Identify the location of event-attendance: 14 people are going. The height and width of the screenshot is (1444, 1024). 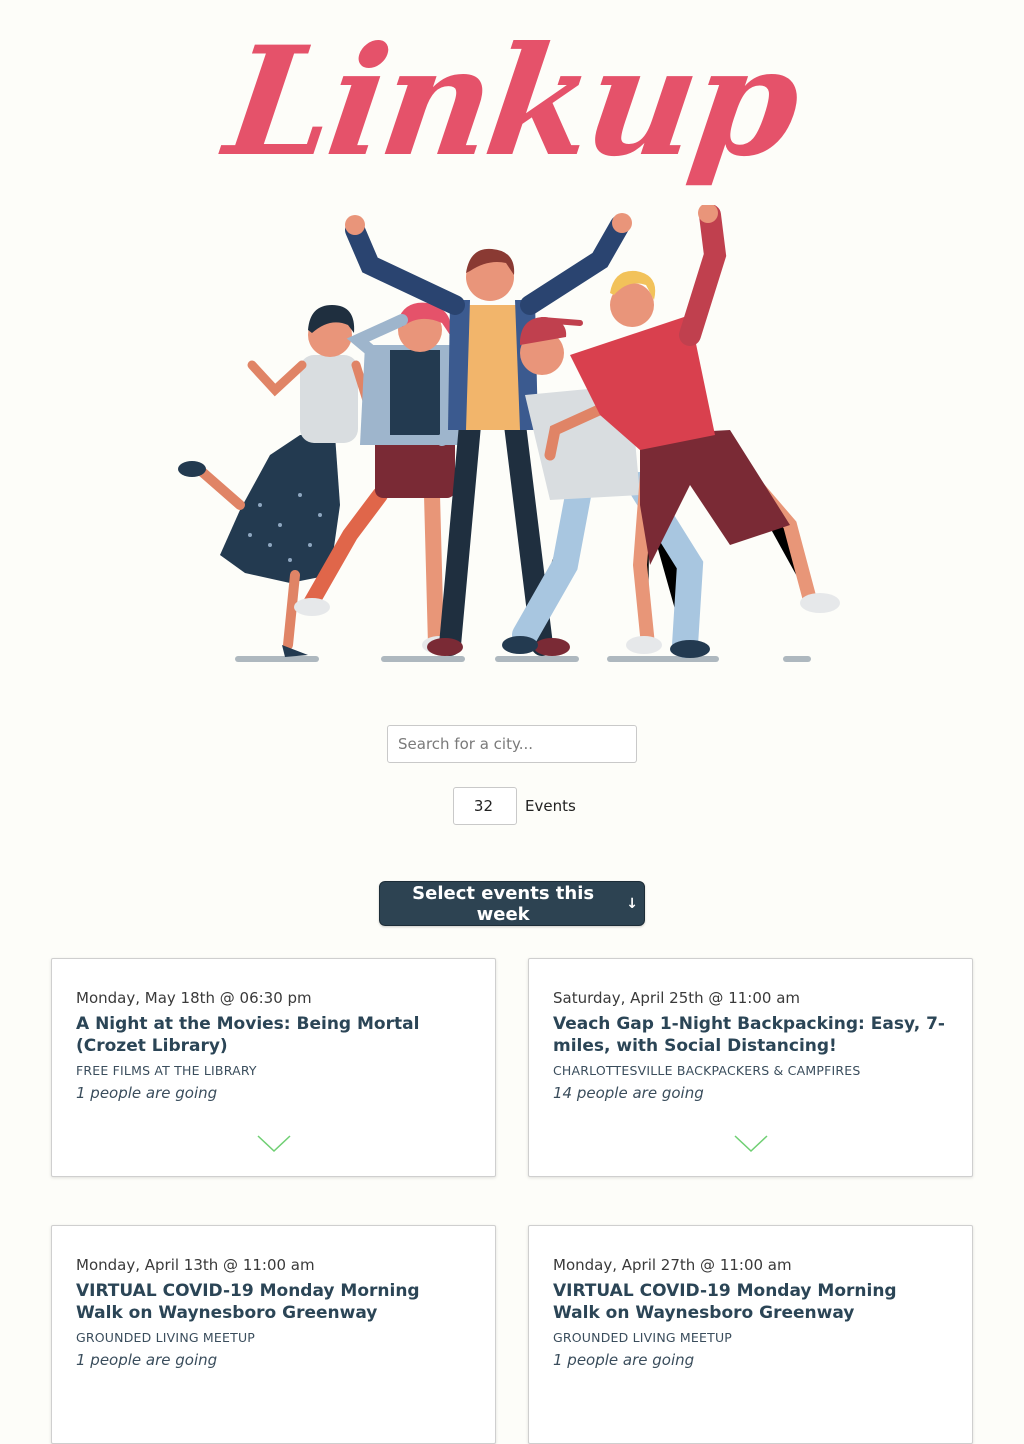
(628, 1093).